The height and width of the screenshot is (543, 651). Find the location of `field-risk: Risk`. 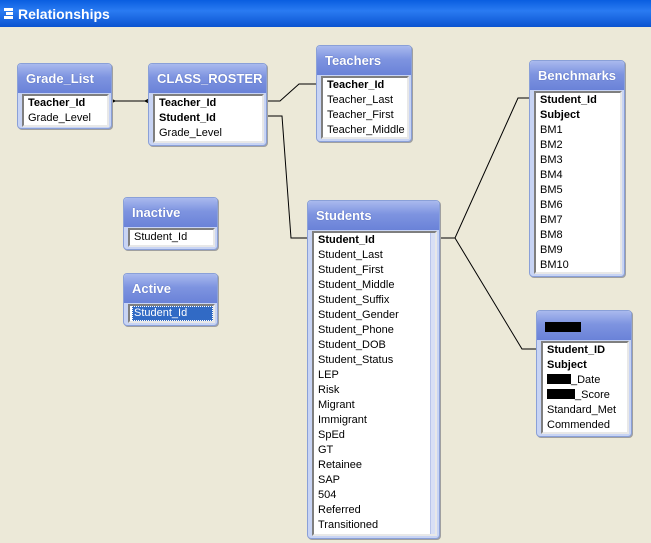

field-risk: Risk is located at coordinates (376, 390).